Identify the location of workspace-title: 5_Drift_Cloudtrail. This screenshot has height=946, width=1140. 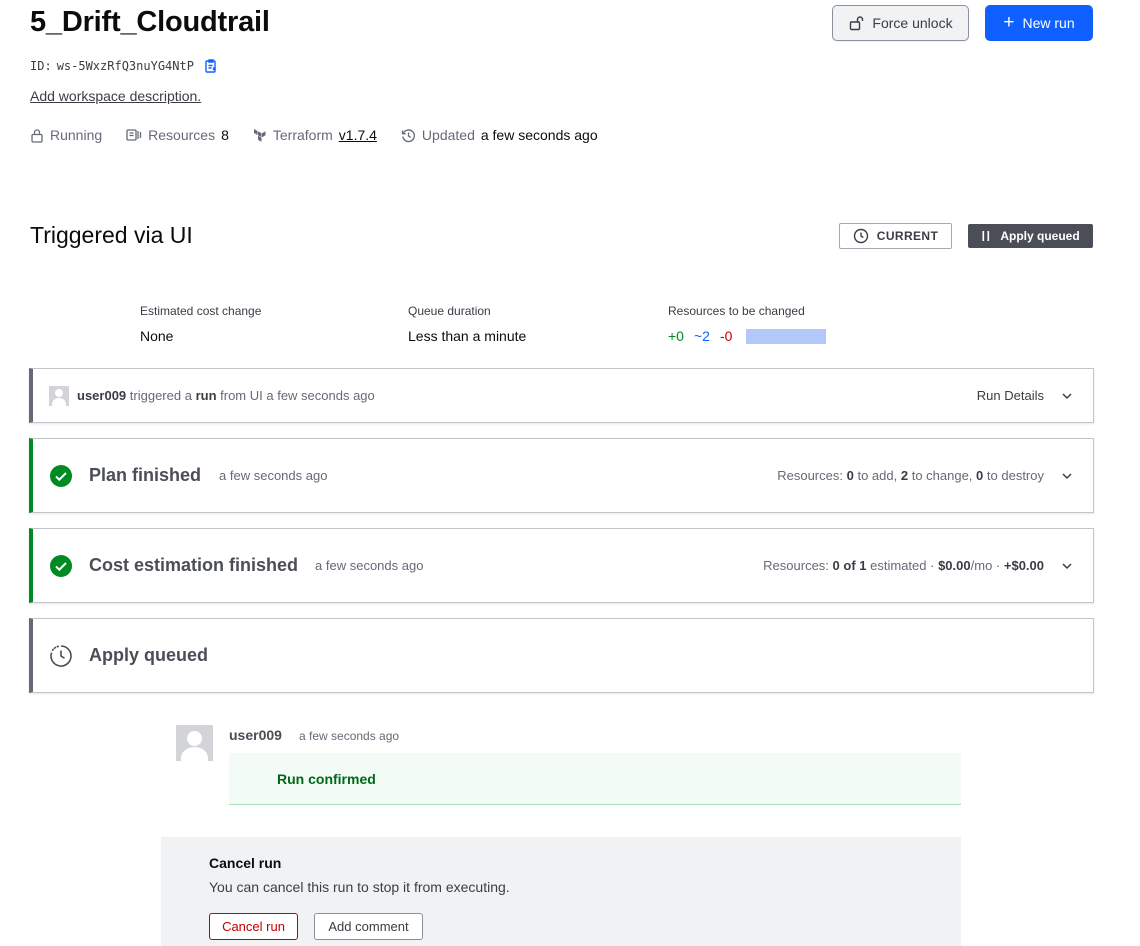
(150, 22).